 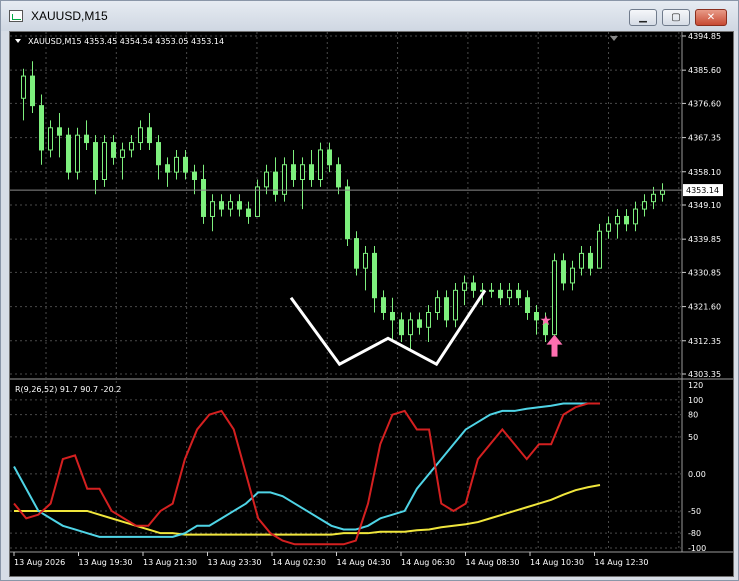 I want to click on time-axis-label: 14 Aug 12:30, so click(x=622, y=562).